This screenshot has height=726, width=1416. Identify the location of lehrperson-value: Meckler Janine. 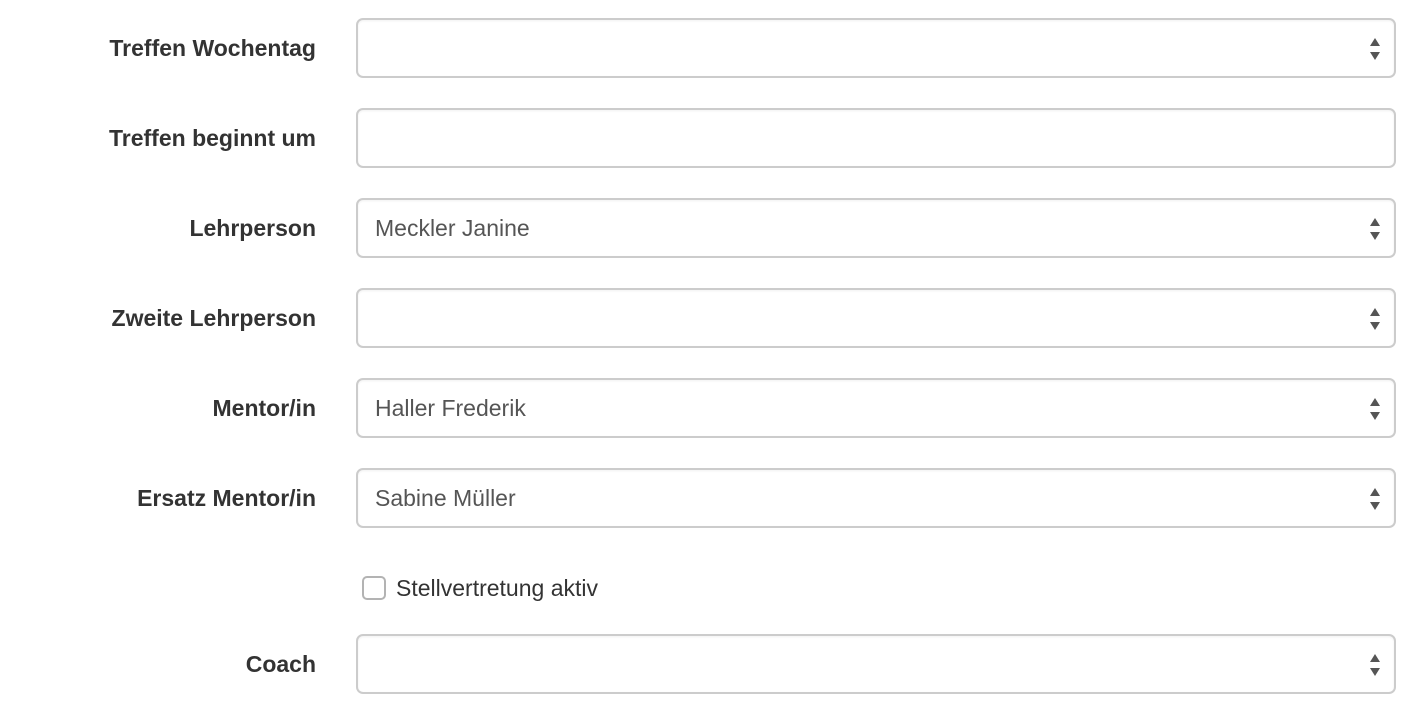
(452, 228).